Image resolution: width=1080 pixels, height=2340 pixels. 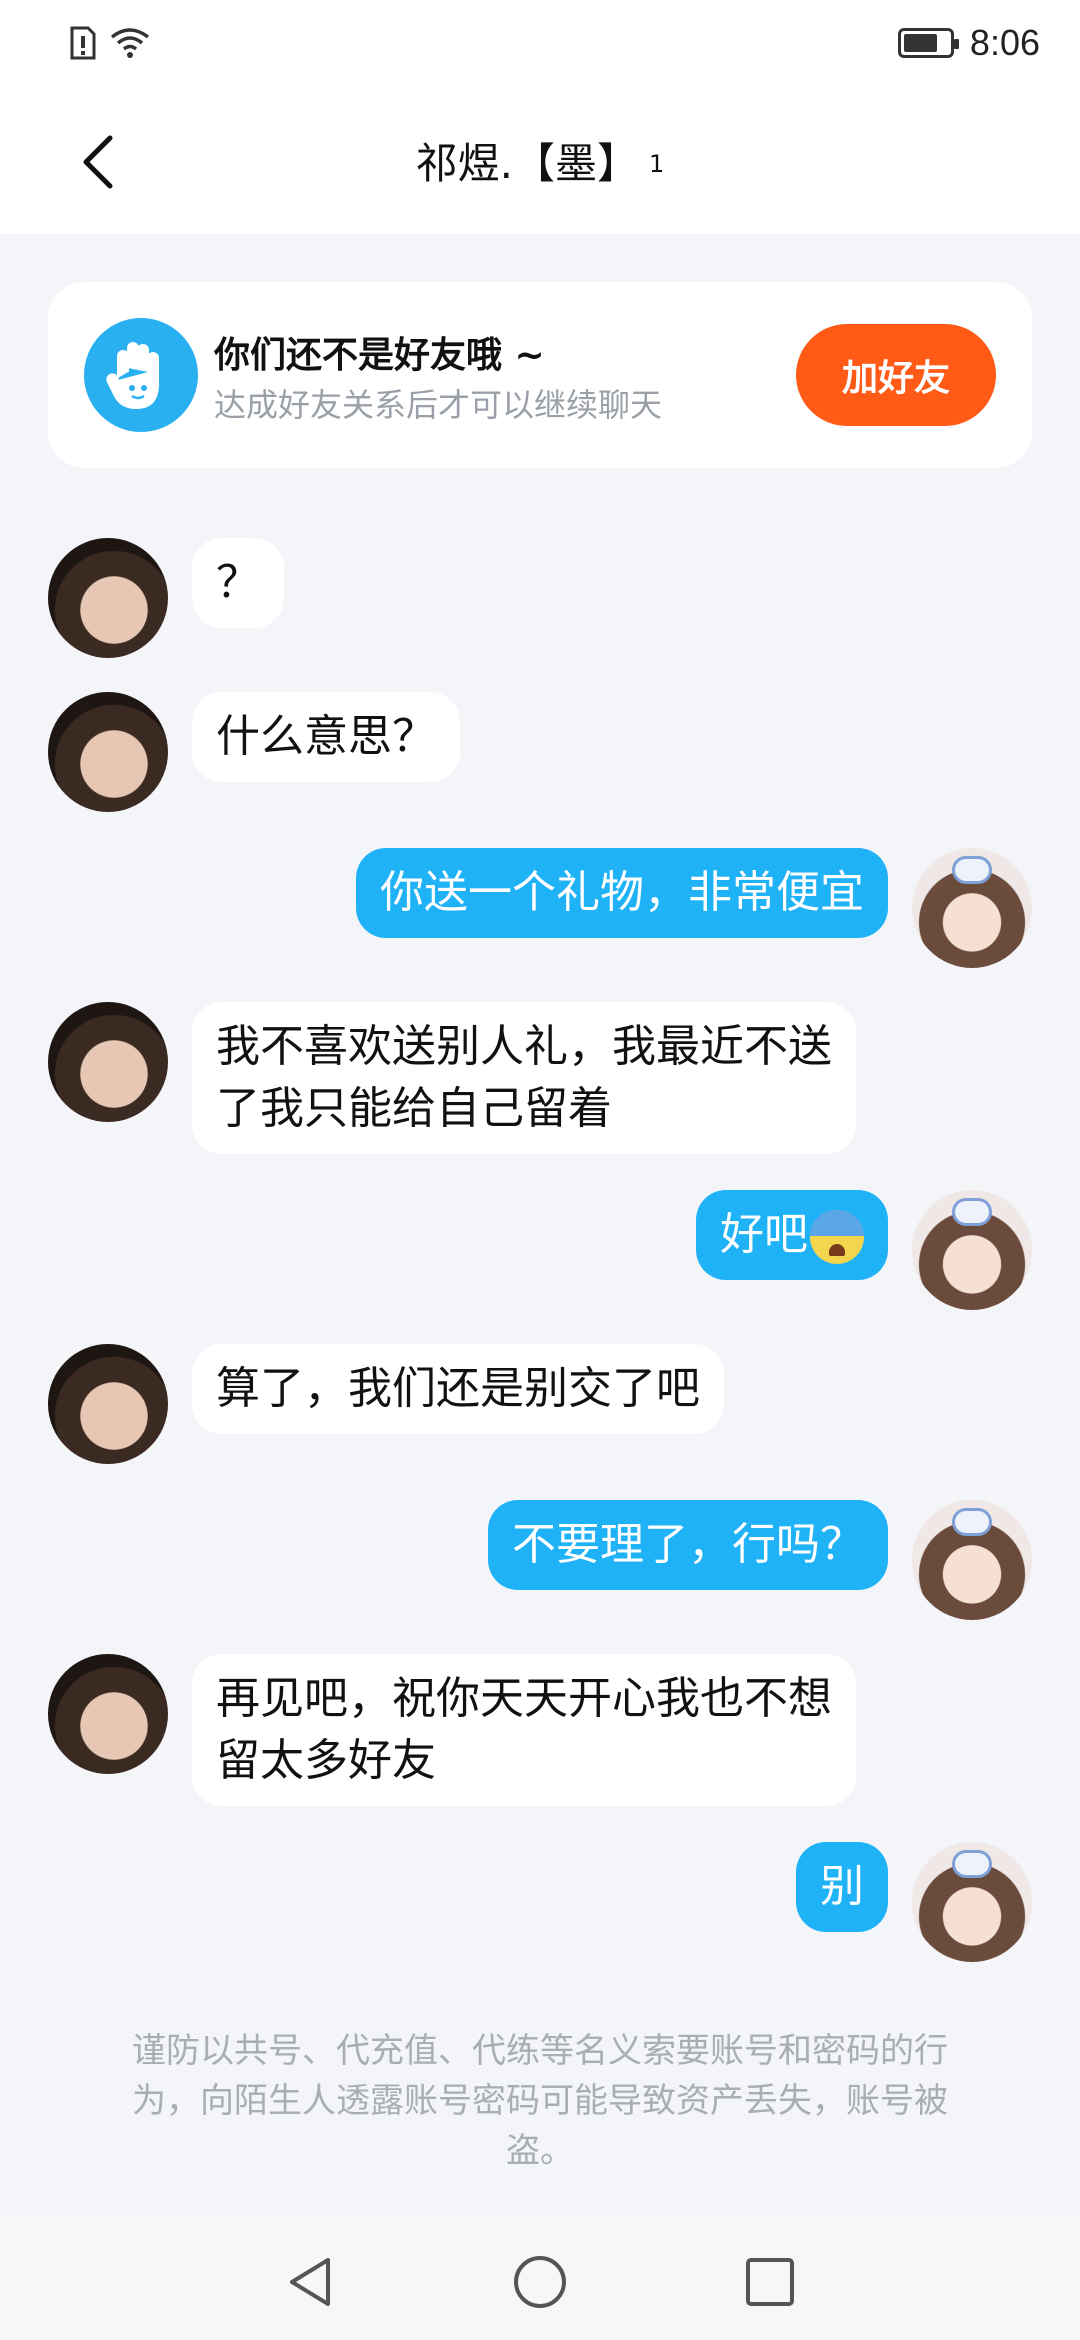 I want to click on banner-subtitle: 达成好友关系后才可以继续聊天, so click(x=438, y=405).